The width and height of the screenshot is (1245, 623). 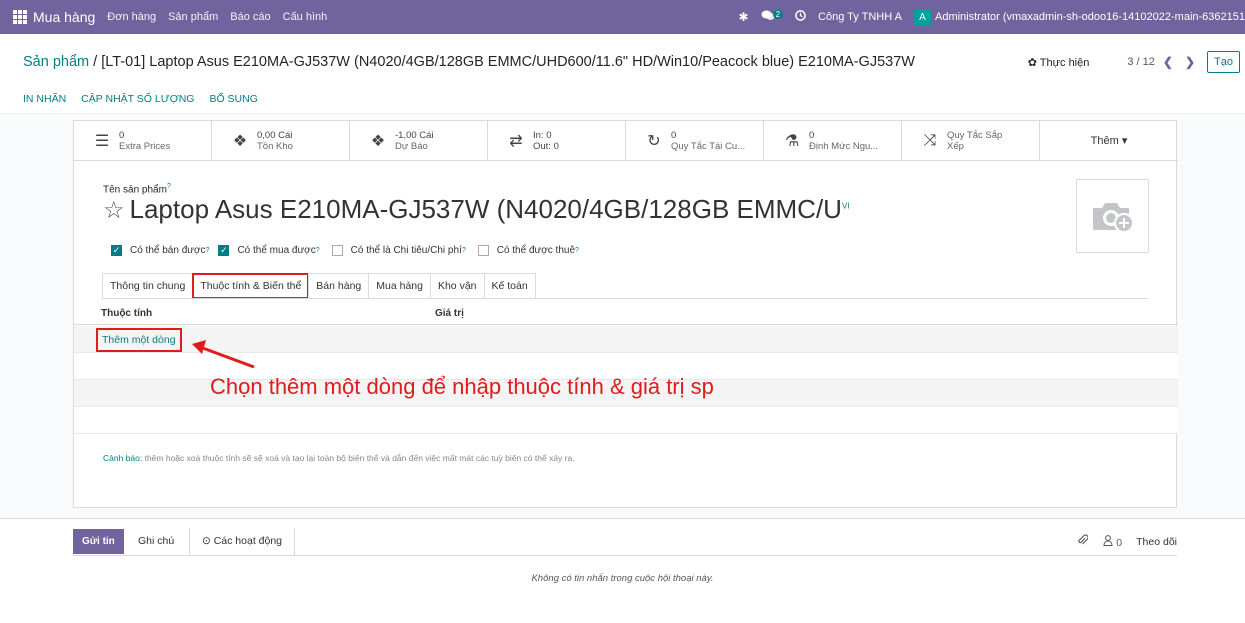 What do you see at coordinates (223, 354) in the screenshot?
I see `annotation-arrow` at bounding box center [223, 354].